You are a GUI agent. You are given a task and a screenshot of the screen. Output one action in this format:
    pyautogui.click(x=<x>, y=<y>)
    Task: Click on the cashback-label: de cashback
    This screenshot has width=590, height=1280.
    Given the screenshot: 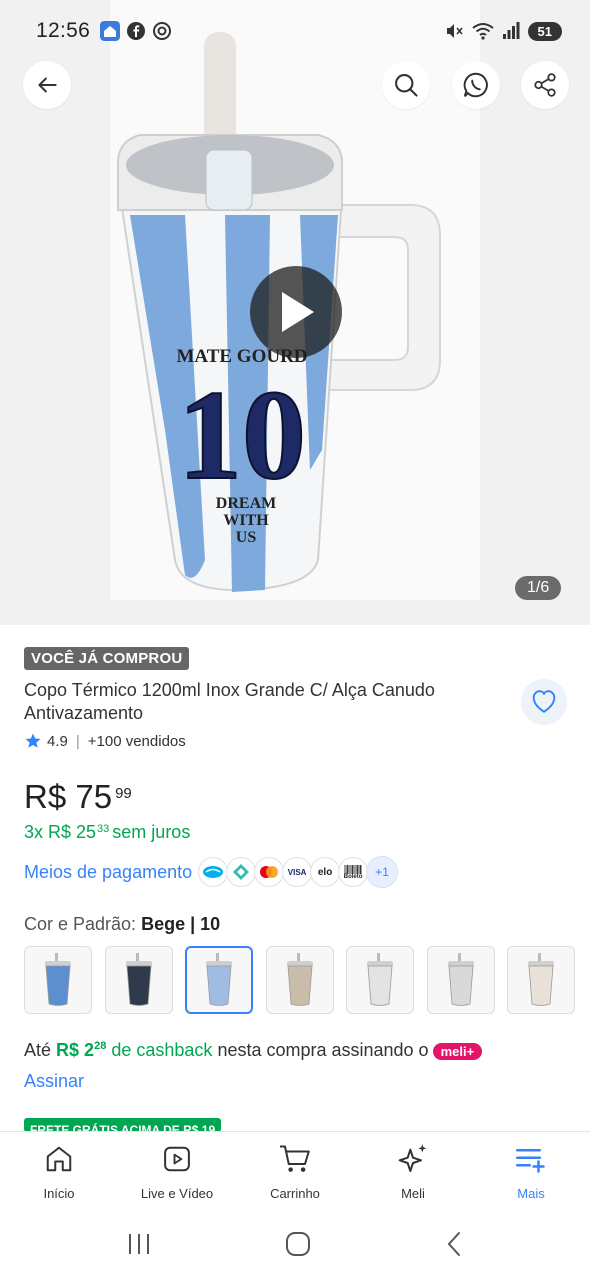 What is the action you would take?
    pyautogui.click(x=162, y=1050)
    